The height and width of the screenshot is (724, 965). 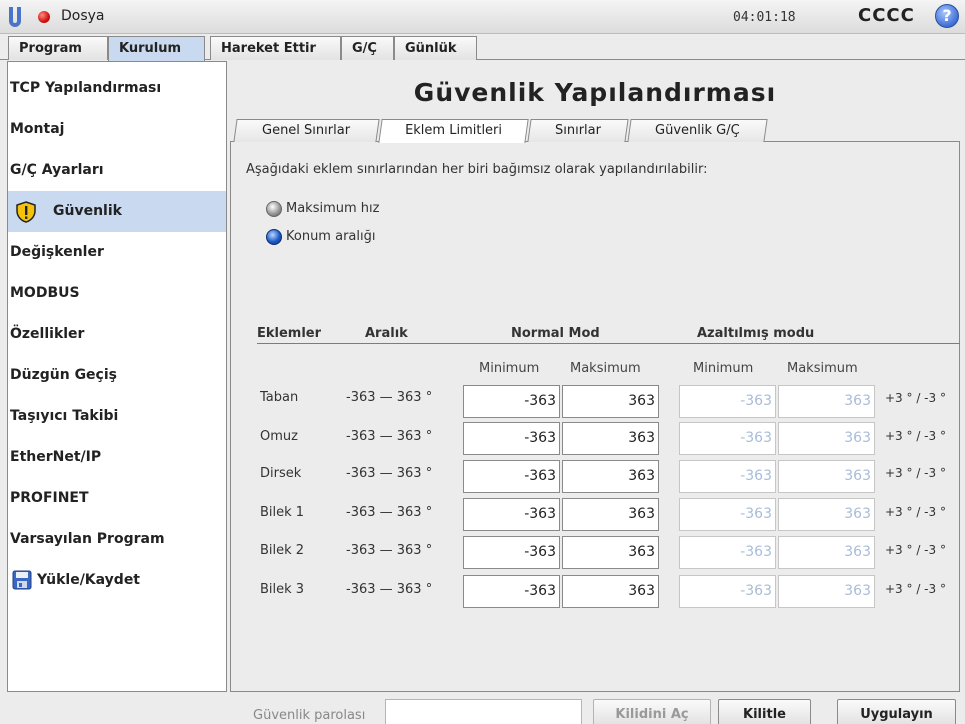 I want to click on col-header-range: Aralık, so click(x=386, y=333).